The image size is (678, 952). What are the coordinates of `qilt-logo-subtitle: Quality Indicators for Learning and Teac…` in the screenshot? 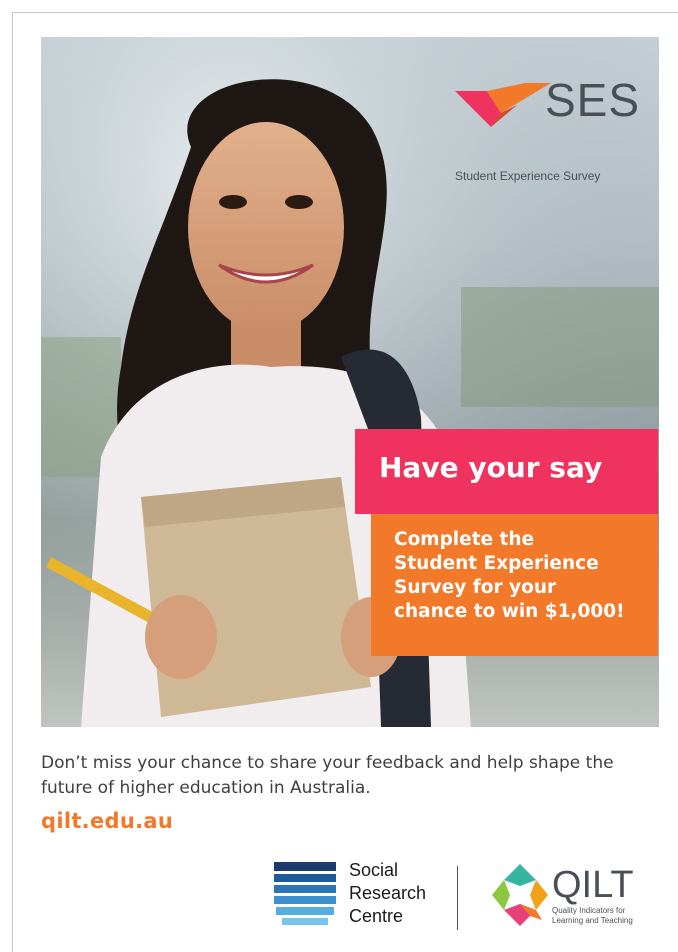 It's located at (602, 916).